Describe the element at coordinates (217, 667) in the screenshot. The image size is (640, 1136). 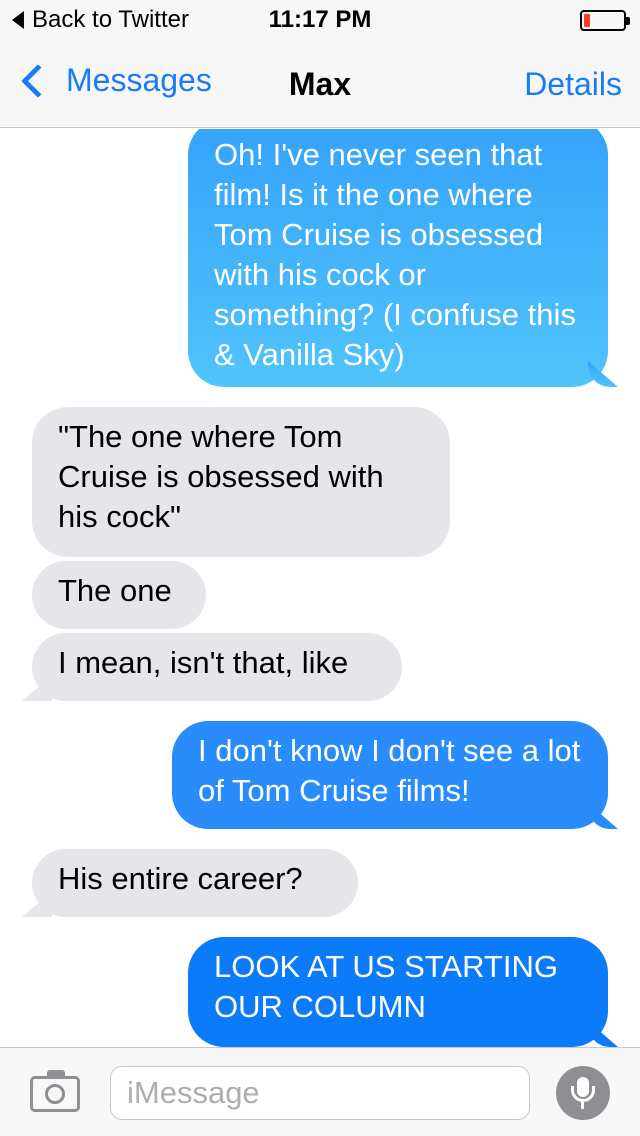
I see `incoming-message: I mean, isn't that, like` at that location.